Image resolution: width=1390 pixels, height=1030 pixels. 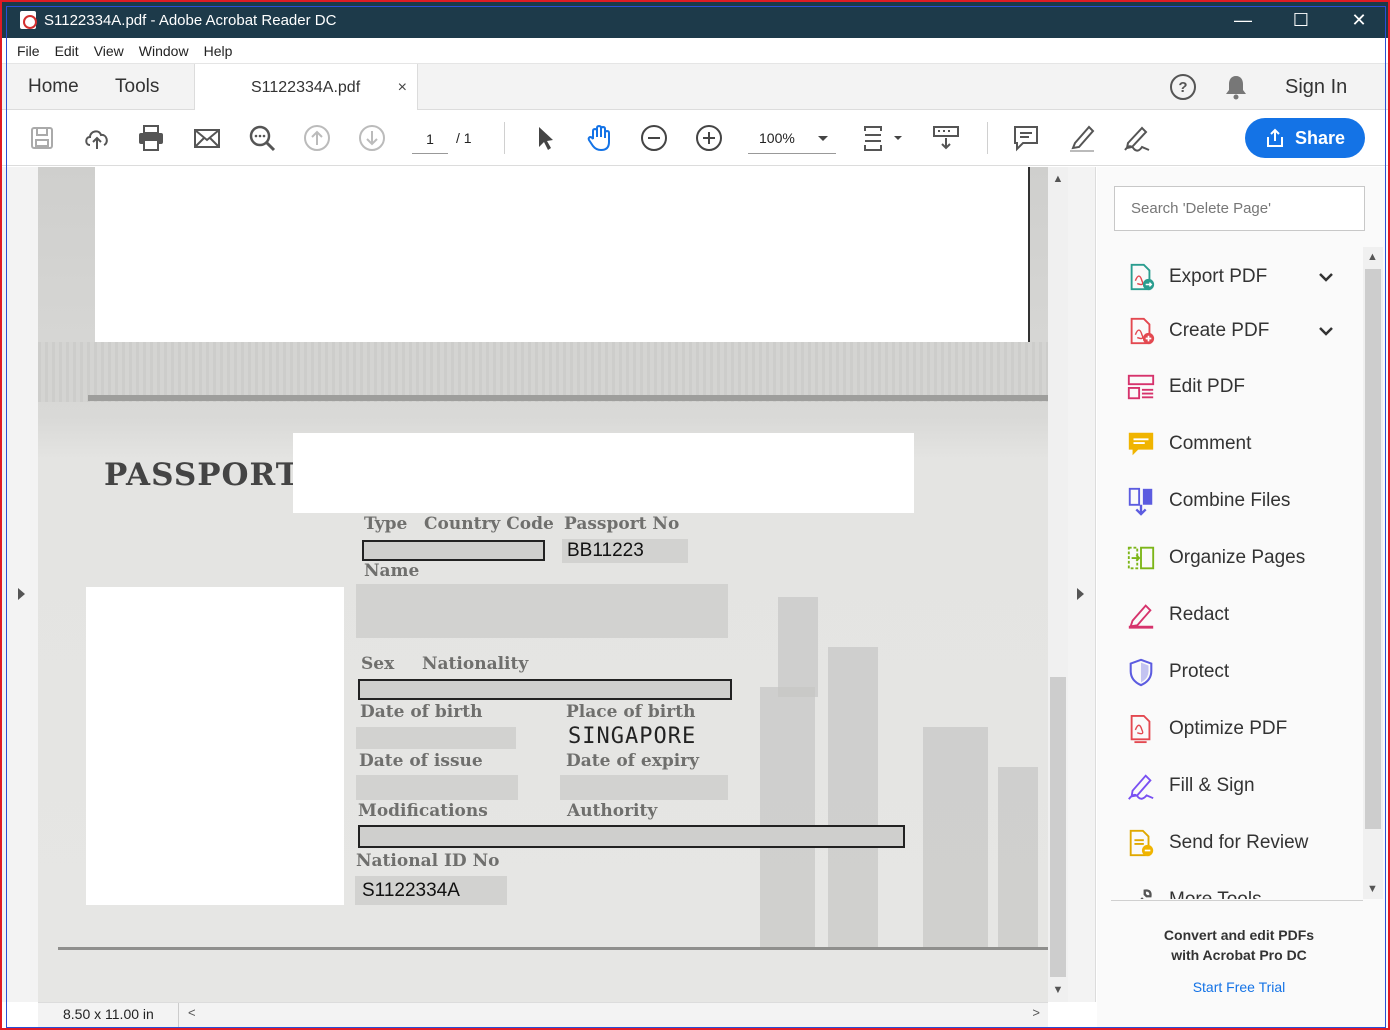 I want to click on field-date-of-birth, so click(x=436, y=738).